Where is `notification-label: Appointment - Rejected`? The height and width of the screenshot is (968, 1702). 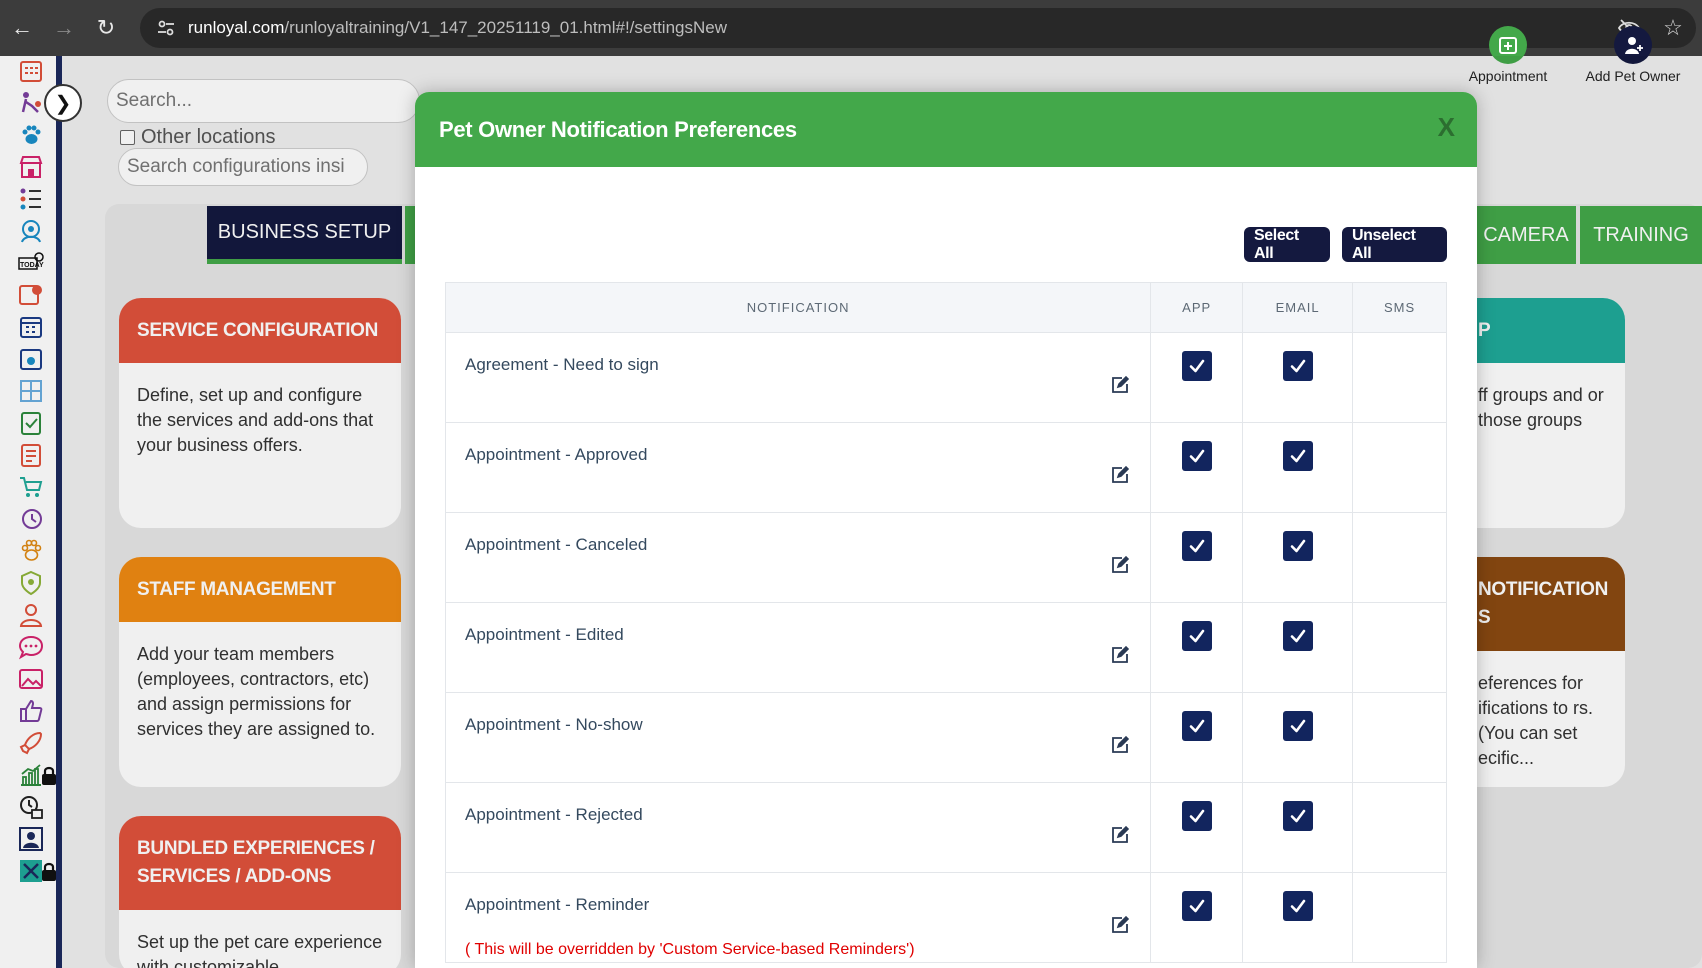
notification-label: Appointment - Rejected is located at coordinates (554, 814).